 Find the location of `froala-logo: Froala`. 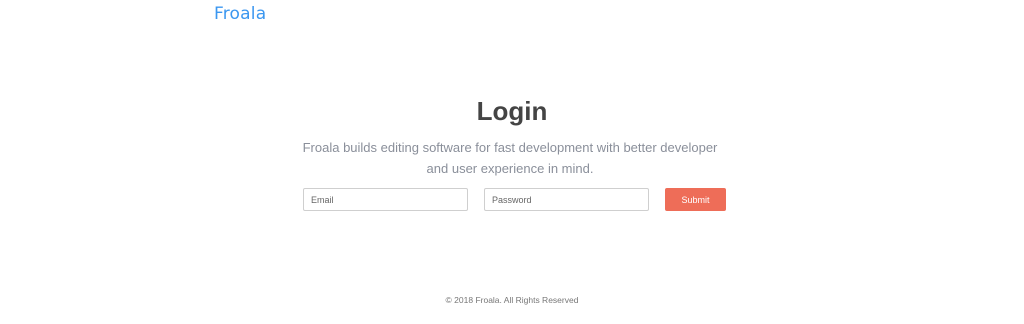

froala-logo: Froala is located at coordinates (240, 14).